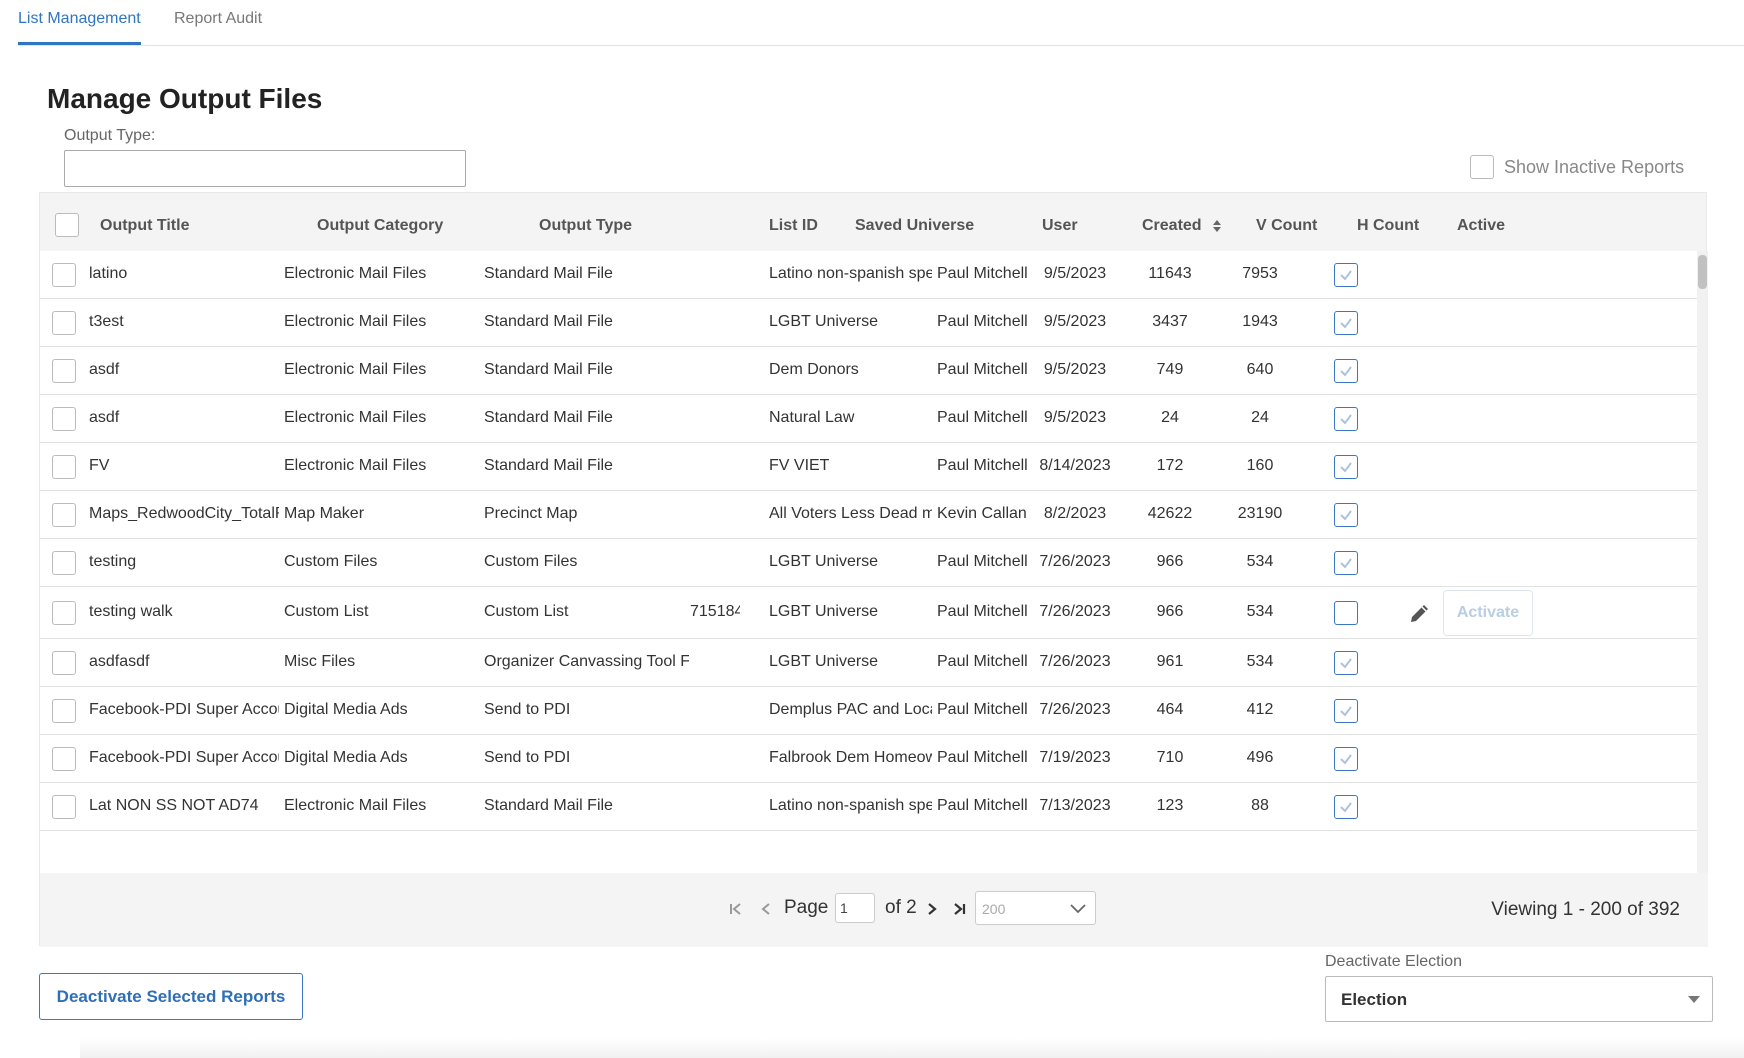 The height and width of the screenshot is (1058, 1744). I want to click on cell-output-title: testing, so click(113, 561).